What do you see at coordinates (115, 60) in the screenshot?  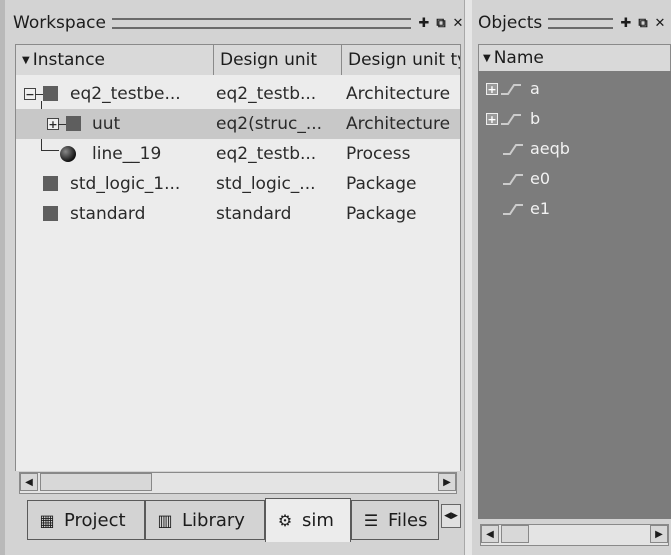 I see `column-header-instance: ▼ Instance` at bounding box center [115, 60].